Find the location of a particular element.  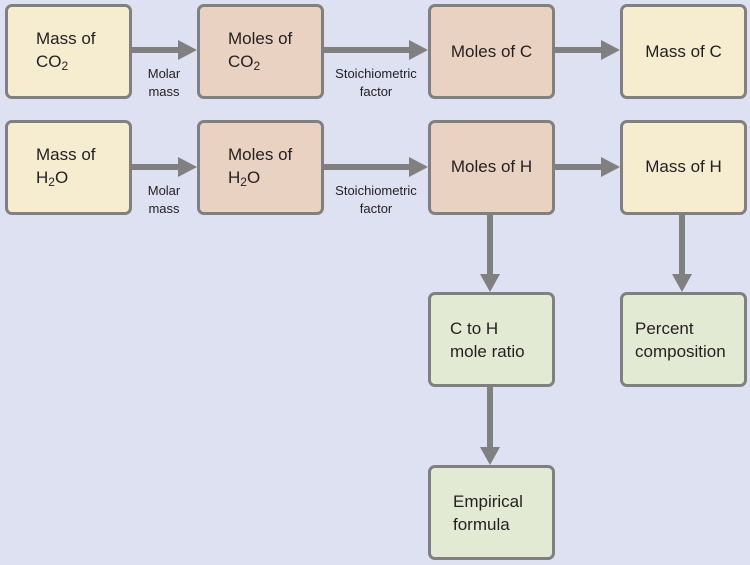

node-empirical-line1: Empirical is located at coordinates (488, 501).